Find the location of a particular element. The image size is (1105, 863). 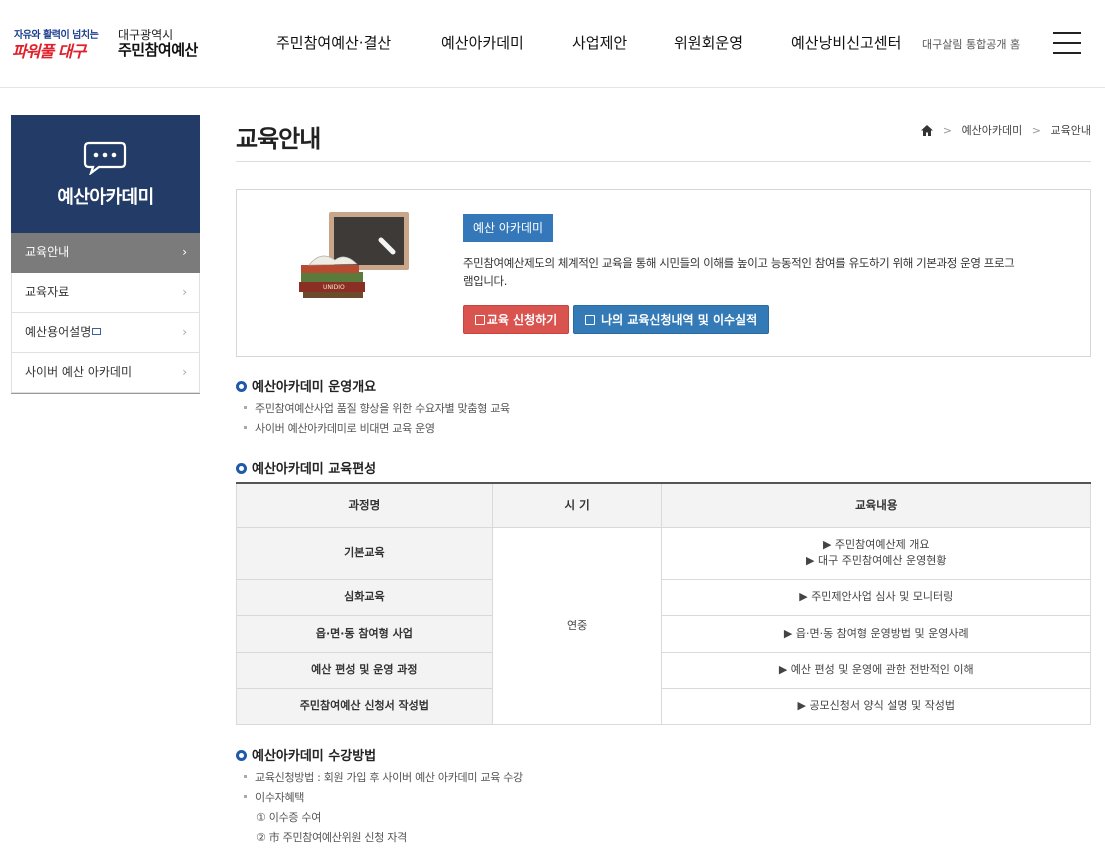

sidebar-item-cyber-academy: 사이버 예산 아카데미 › is located at coordinates (105, 373).